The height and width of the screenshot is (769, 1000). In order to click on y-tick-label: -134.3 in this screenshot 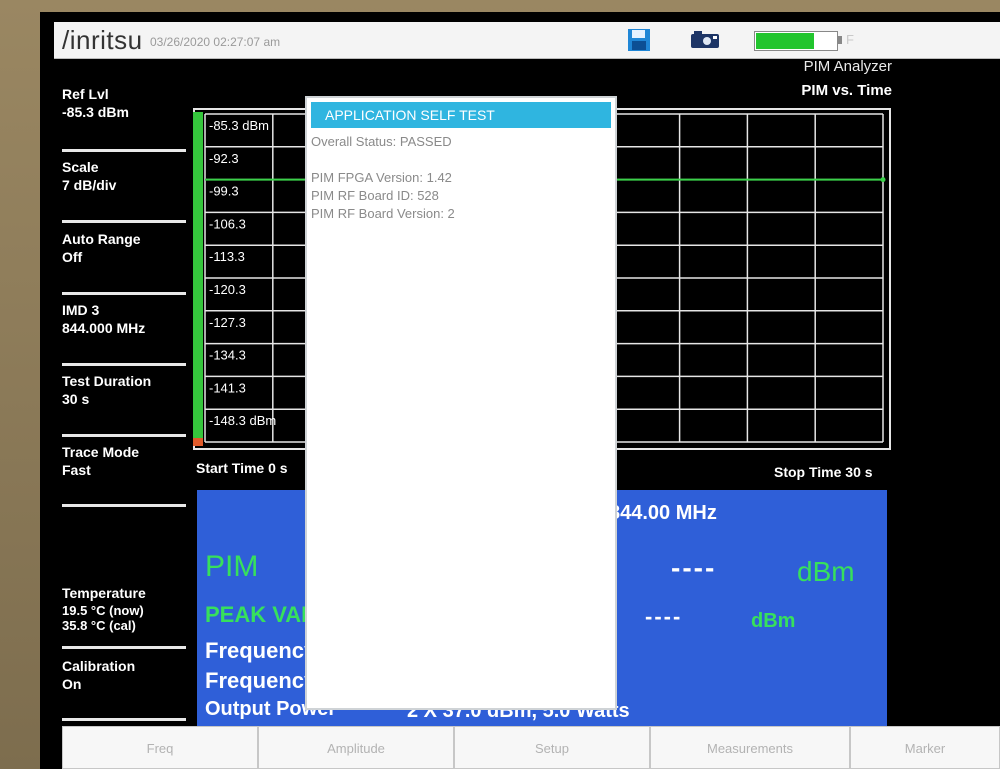, I will do `click(227, 355)`.